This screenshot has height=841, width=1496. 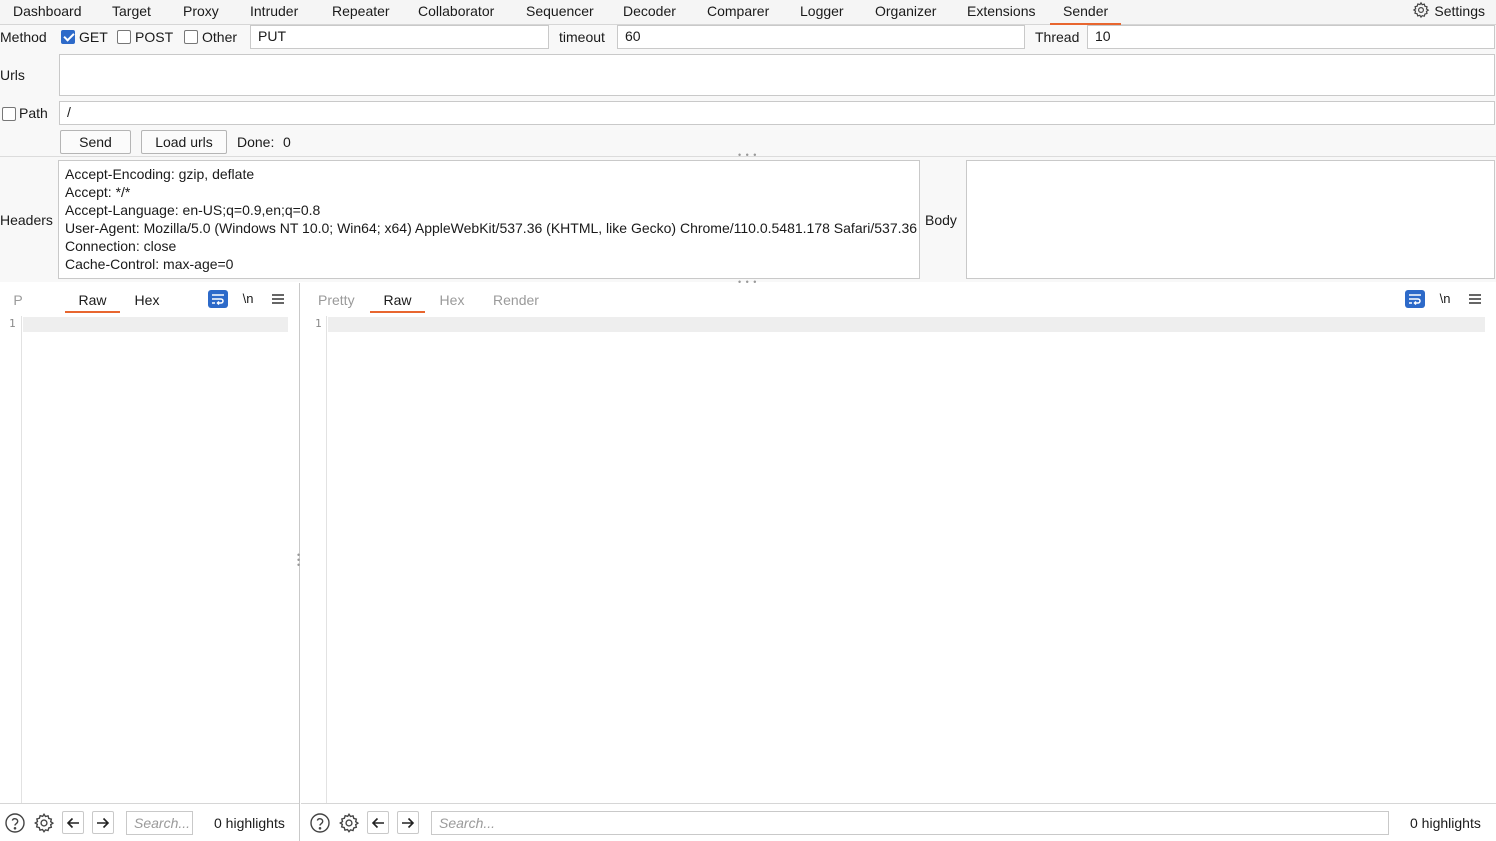 I want to click on editor-tab-render: Render, so click(x=516, y=302).